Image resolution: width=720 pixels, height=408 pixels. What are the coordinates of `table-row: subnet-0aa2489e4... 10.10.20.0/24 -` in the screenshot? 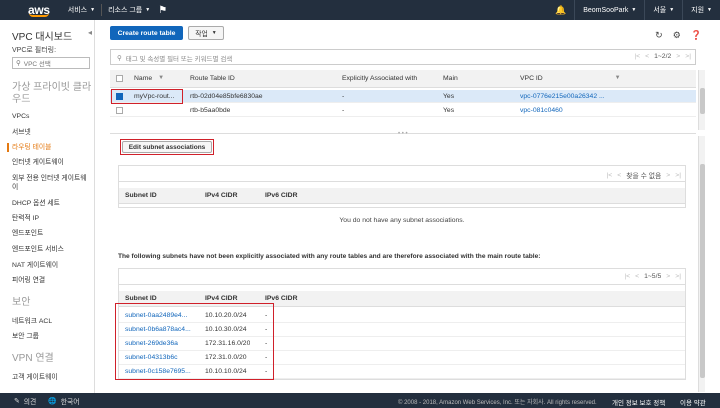 It's located at (402, 316).